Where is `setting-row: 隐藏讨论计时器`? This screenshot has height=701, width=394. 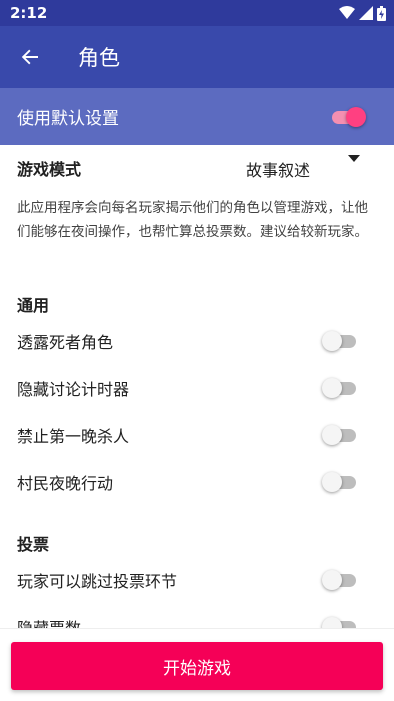 setting-row: 隐藏讨论计时器 is located at coordinates (197, 388).